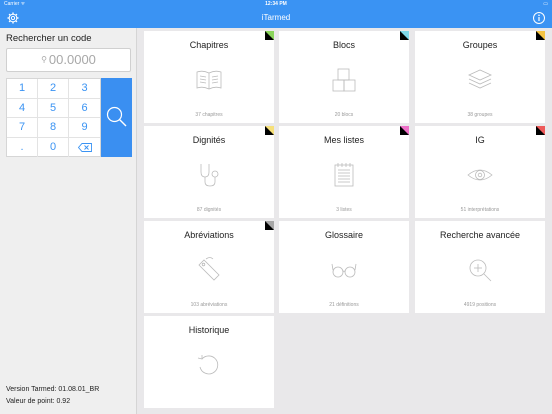 The height and width of the screenshot is (414, 552). What do you see at coordinates (53, 89) in the screenshot?
I see `key-2: 2` at bounding box center [53, 89].